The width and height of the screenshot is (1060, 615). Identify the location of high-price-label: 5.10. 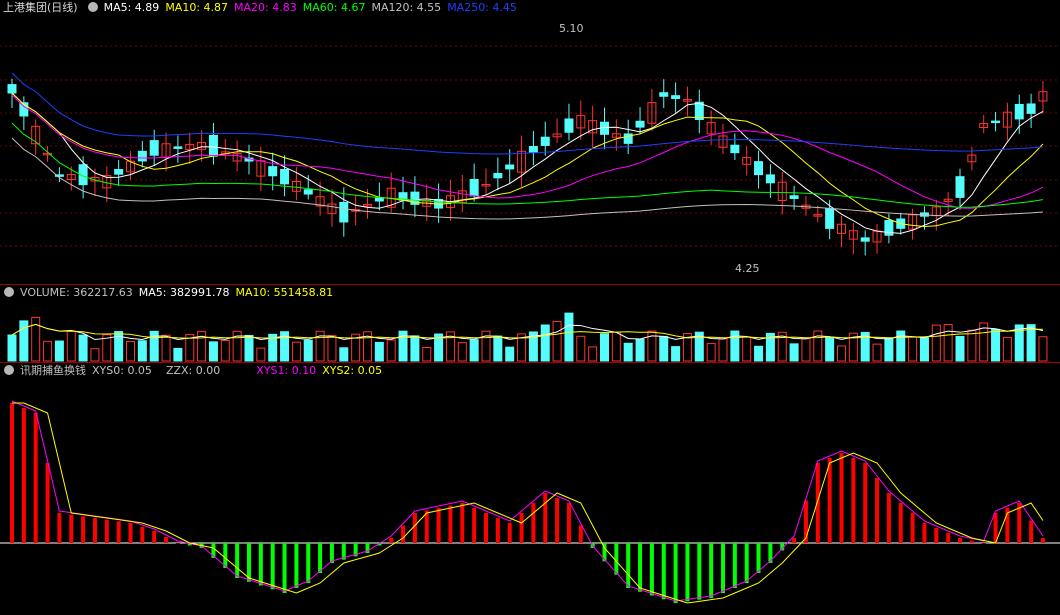
(571, 28).